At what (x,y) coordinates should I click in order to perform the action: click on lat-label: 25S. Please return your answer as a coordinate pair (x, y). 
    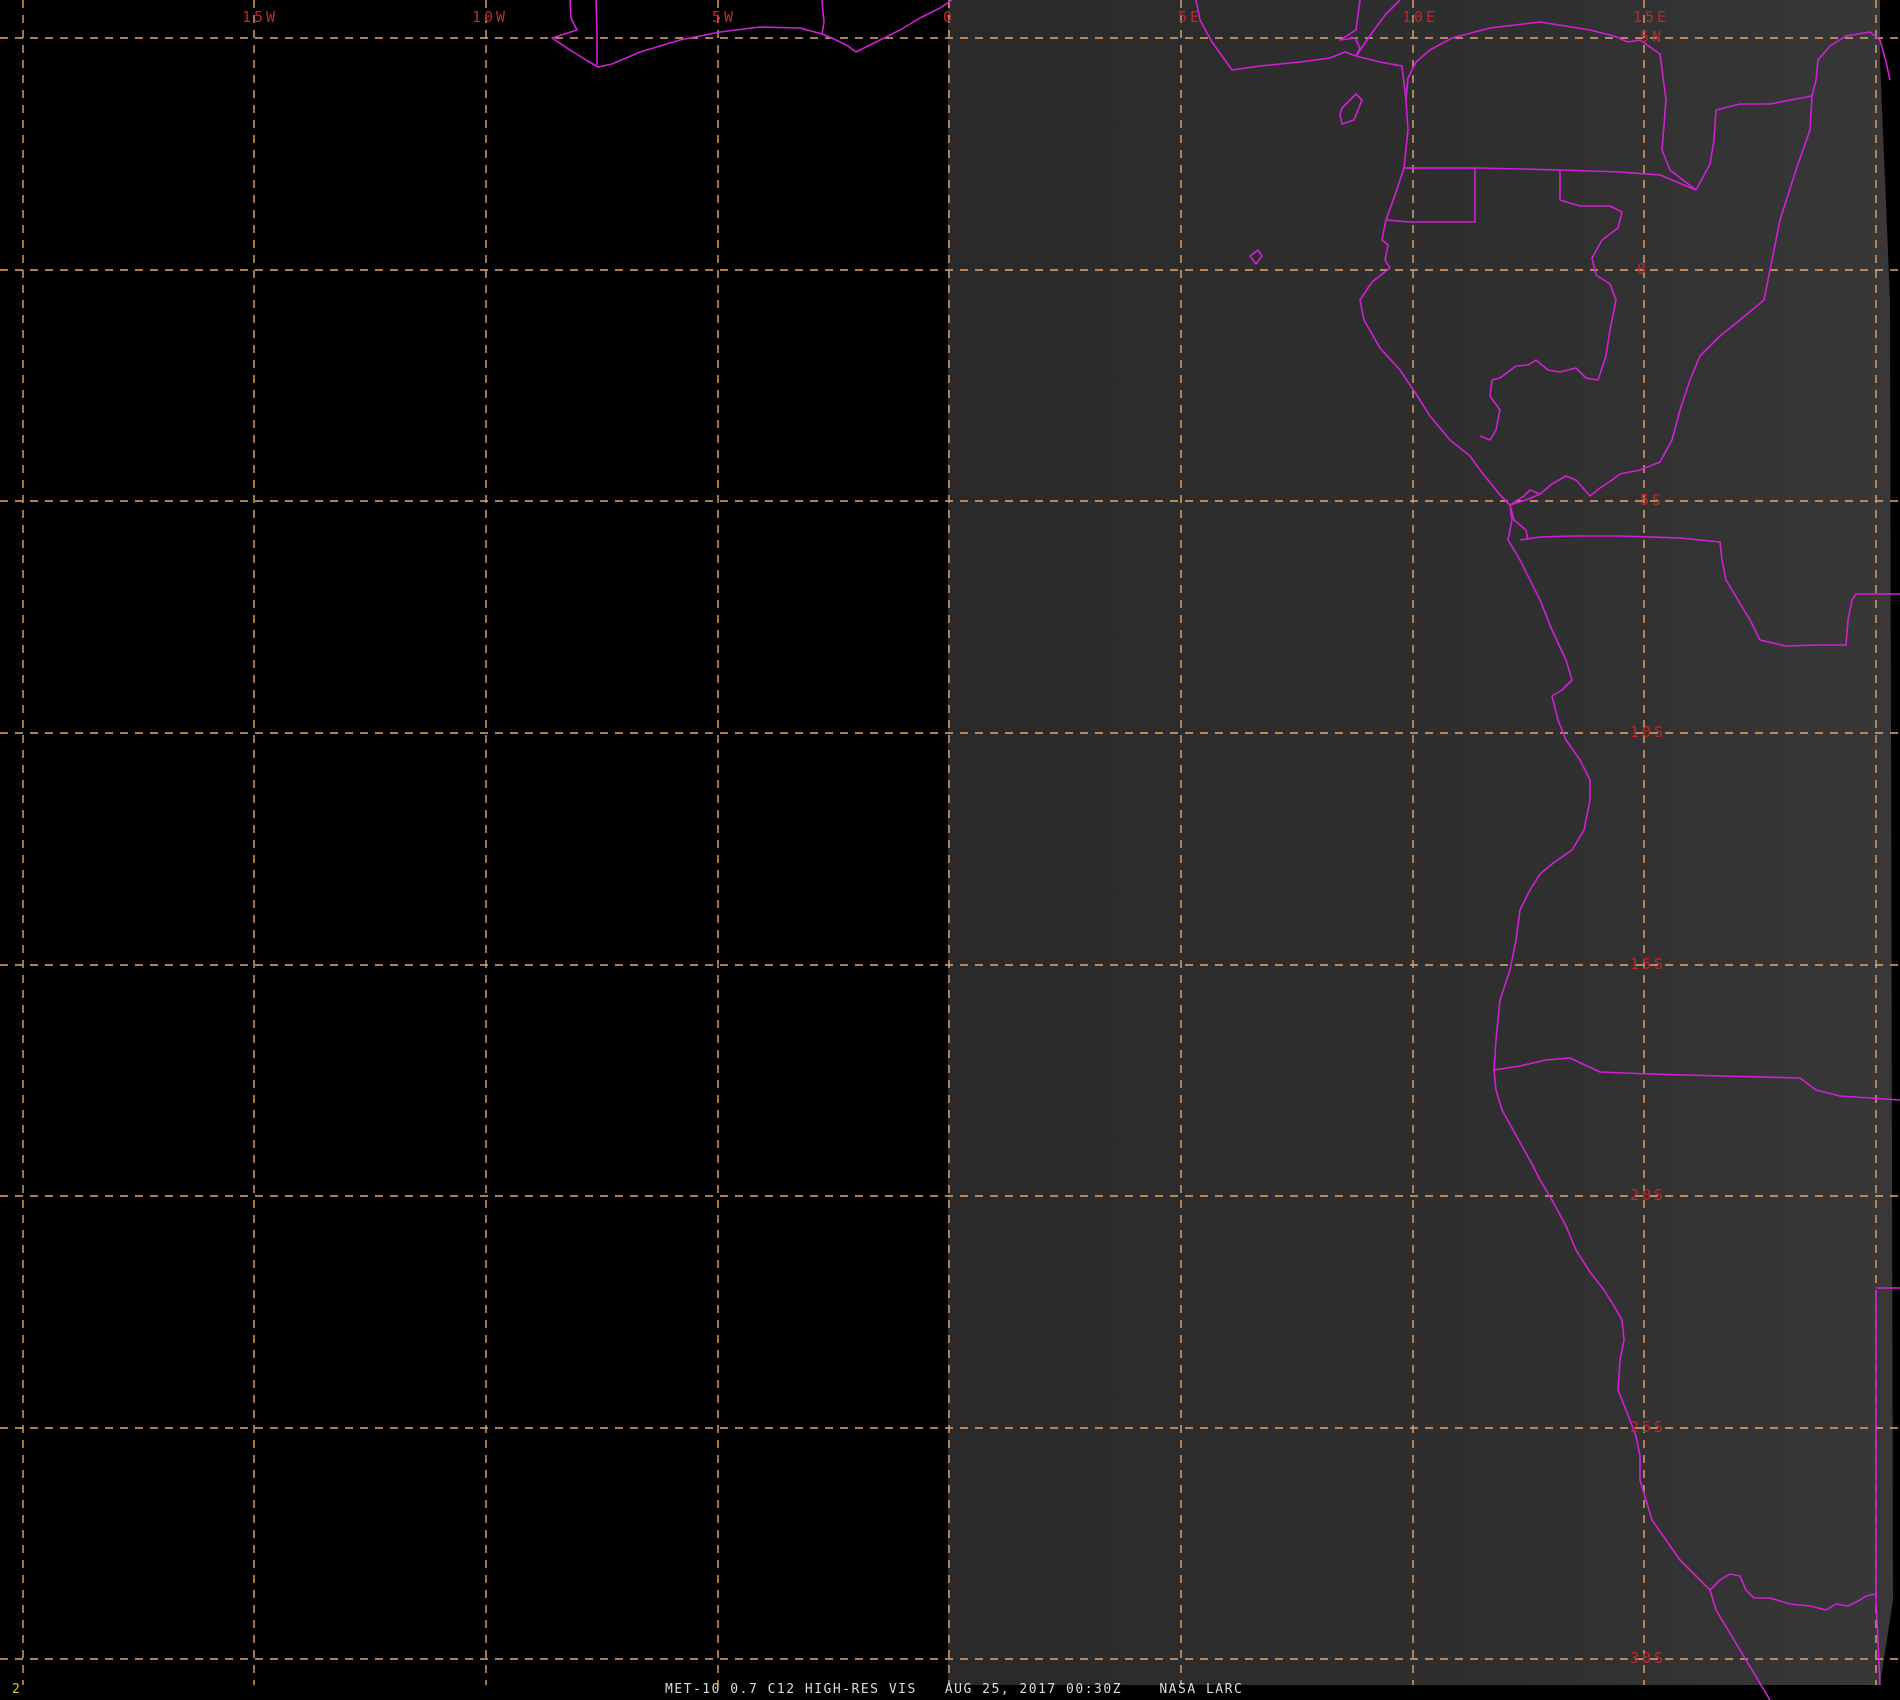
    Looking at the image, I should click on (1648, 1427).